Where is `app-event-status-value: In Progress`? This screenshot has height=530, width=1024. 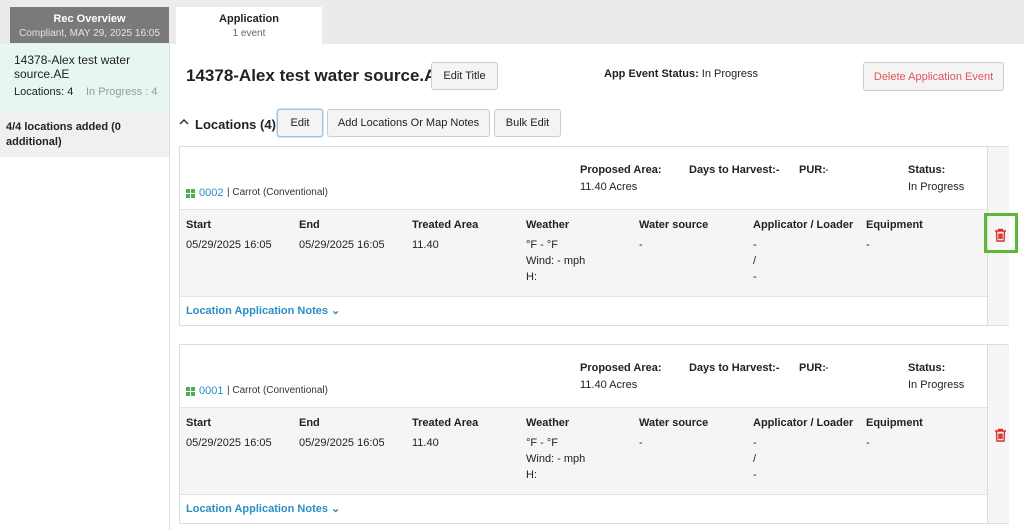
app-event-status-value: In Progress is located at coordinates (730, 74).